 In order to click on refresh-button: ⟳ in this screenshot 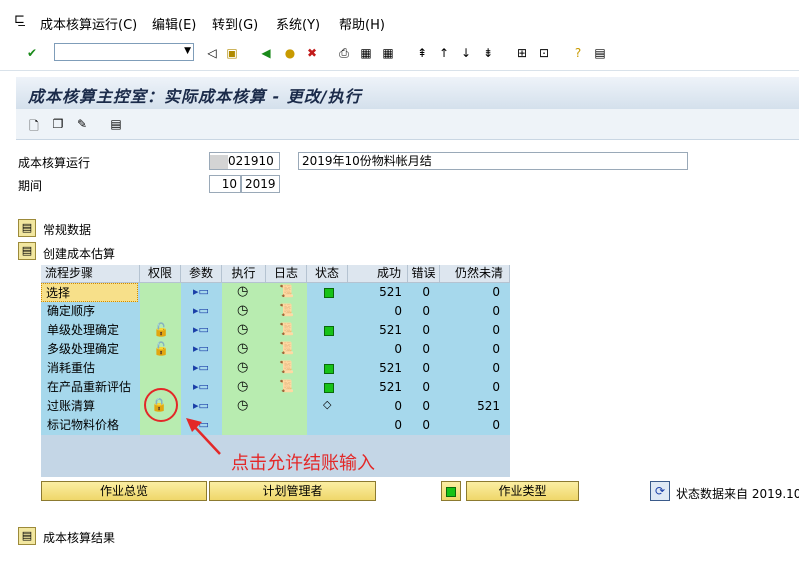, I will do `click(660, 491)`.